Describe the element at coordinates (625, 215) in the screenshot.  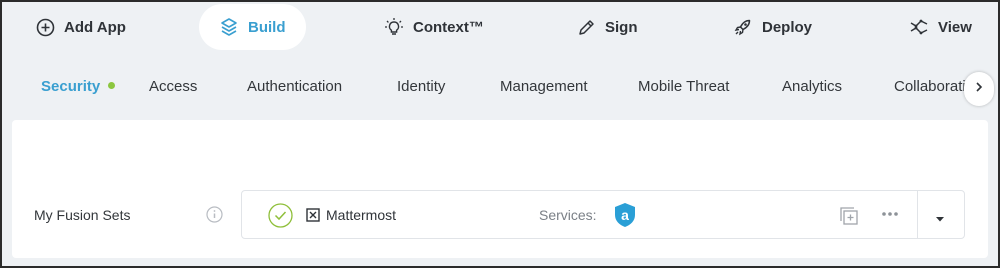
I see `shield-letter: a` at that location.